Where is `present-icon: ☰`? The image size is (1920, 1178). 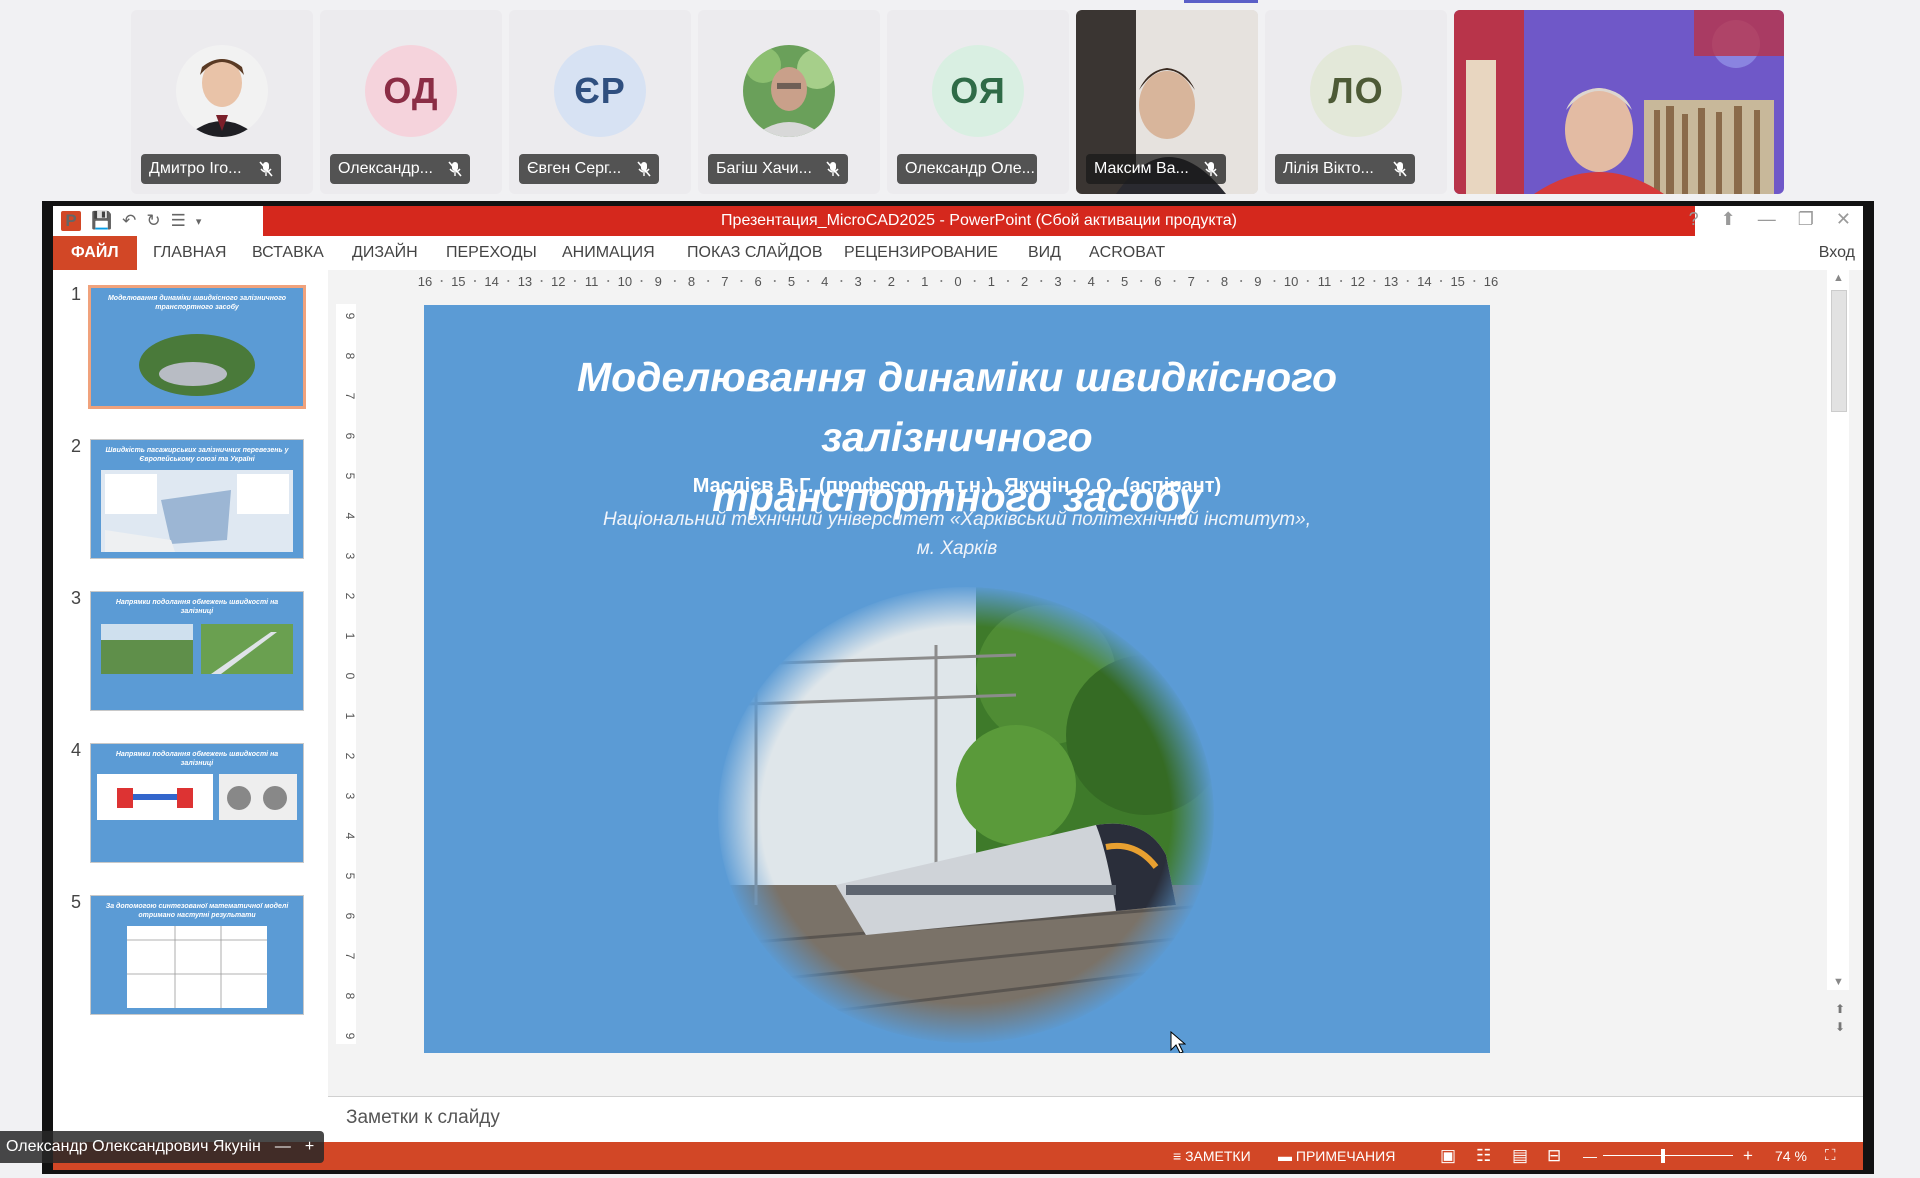
present-icon: ☰ is located at coordinates (178, 221).